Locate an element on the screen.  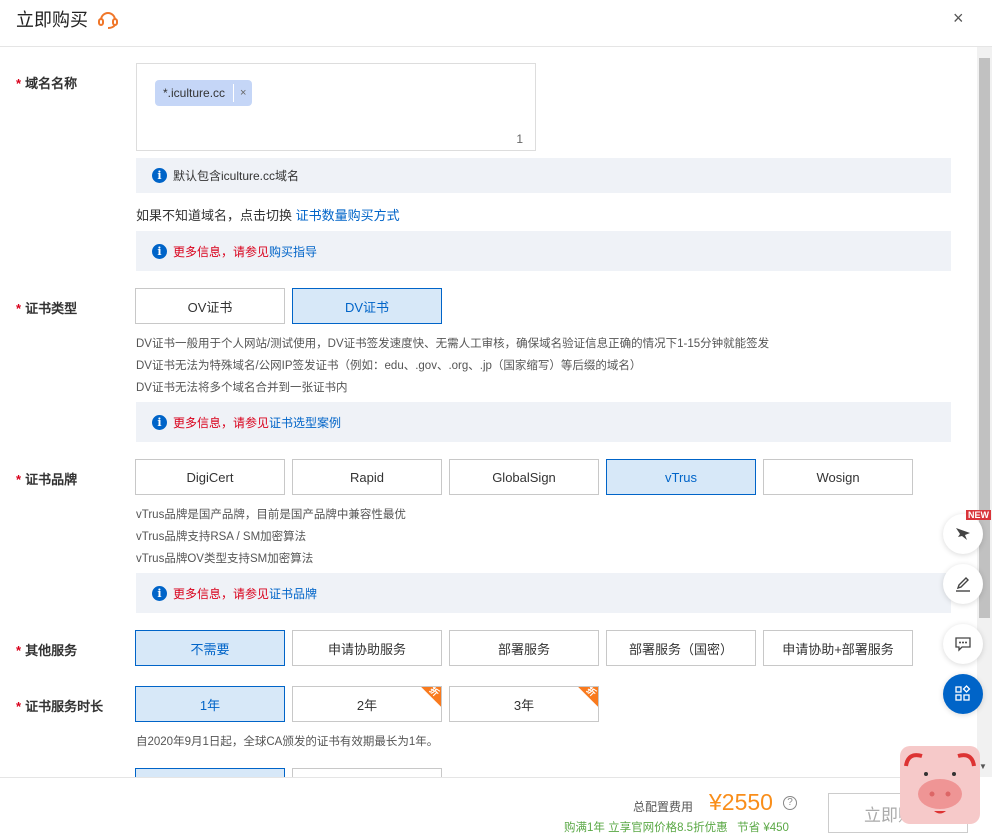
option-brand-3: vTrus is located at coordinates (681, 477).